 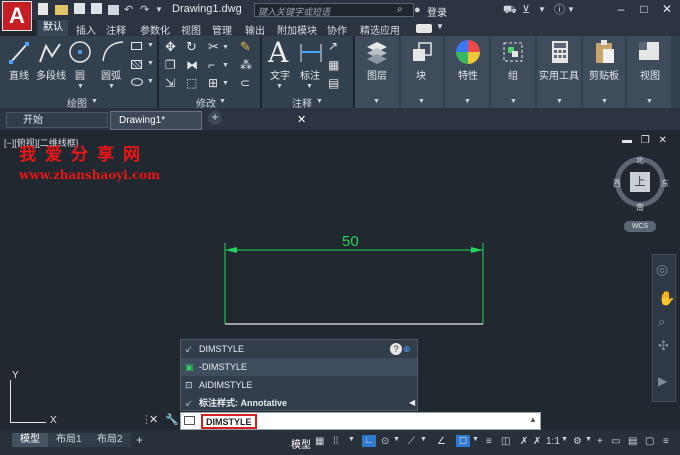 What do you see at coordinates (80, 86) in the screenshot?
I see `circle-dropdown-icon: ▼` at bounding box center [80, 86].